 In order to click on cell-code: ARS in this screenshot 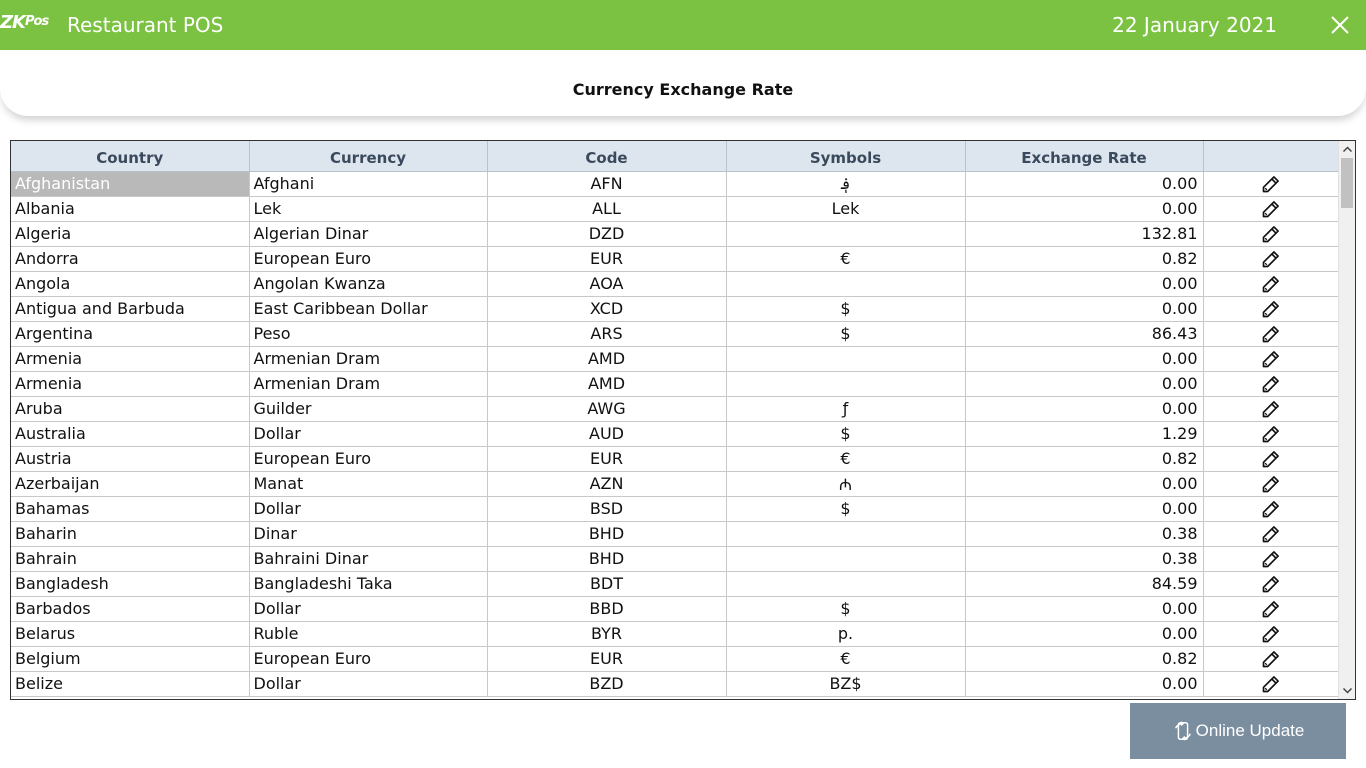, I will do `click(607, 334)`.